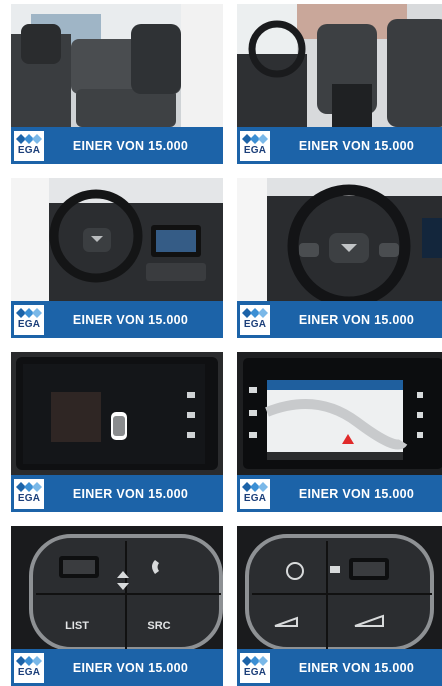  I want to click on gallery-card-front-seats: EGA EINER VON 15.000, so click(339, 84).